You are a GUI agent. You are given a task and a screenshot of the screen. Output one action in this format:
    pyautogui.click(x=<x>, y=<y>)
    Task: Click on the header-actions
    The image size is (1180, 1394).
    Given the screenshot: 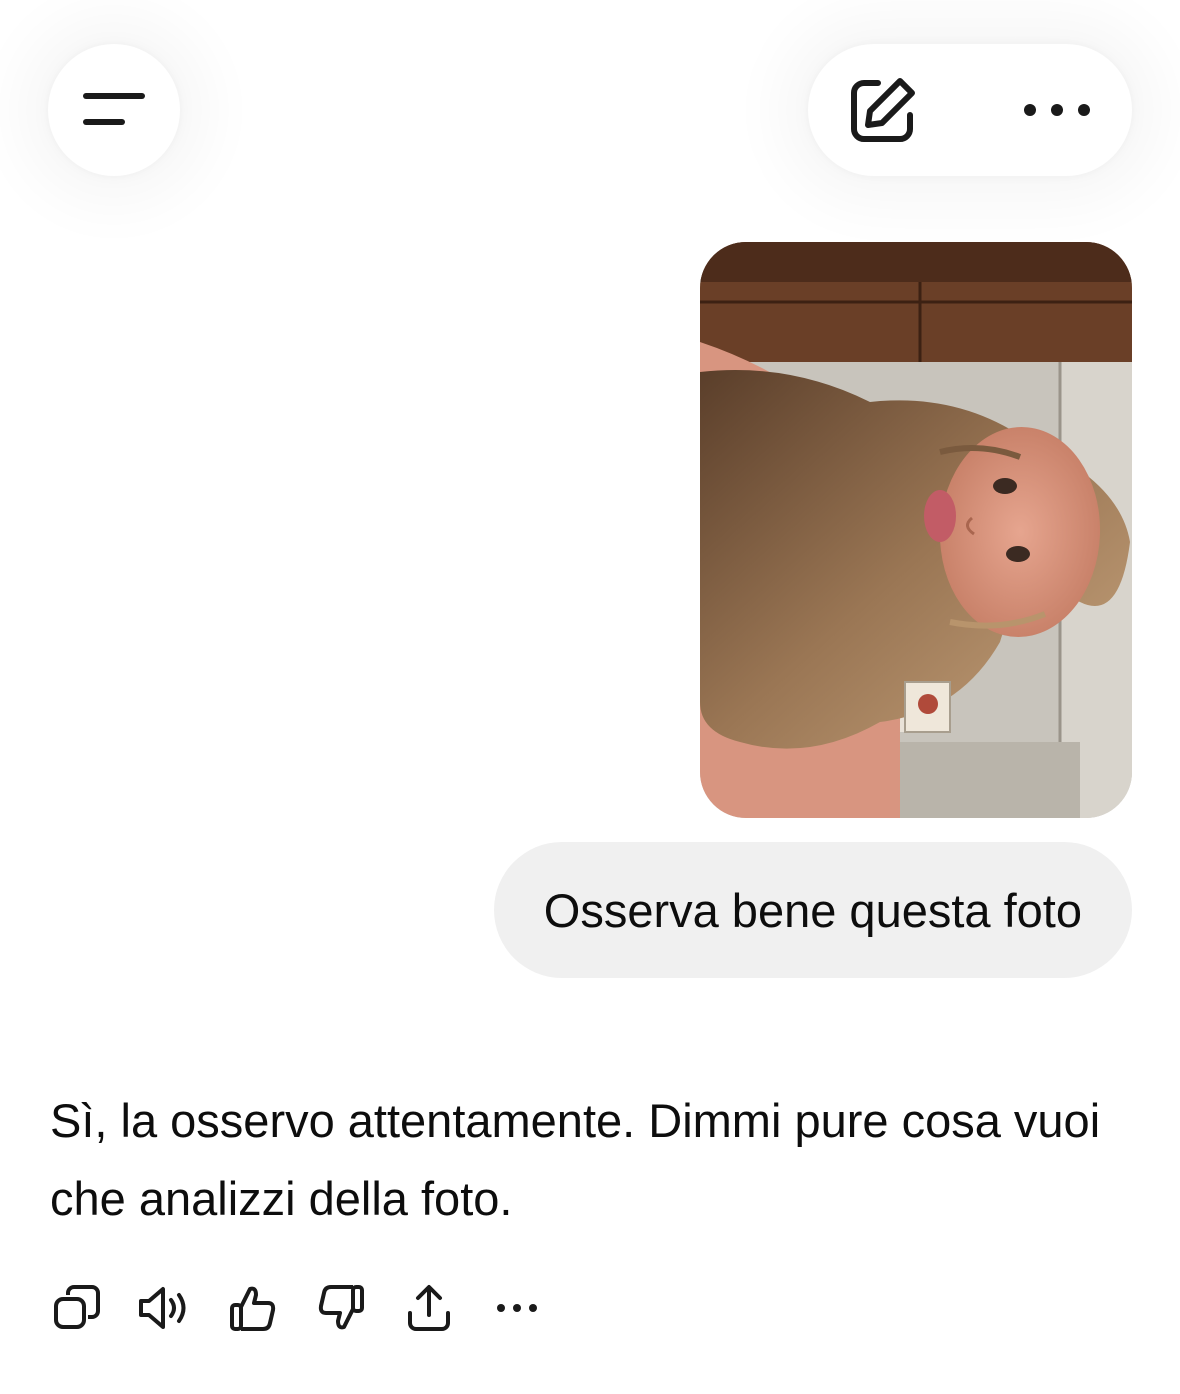 What is the action you would take?
    pyautogui.click(x=970, y=110)
    